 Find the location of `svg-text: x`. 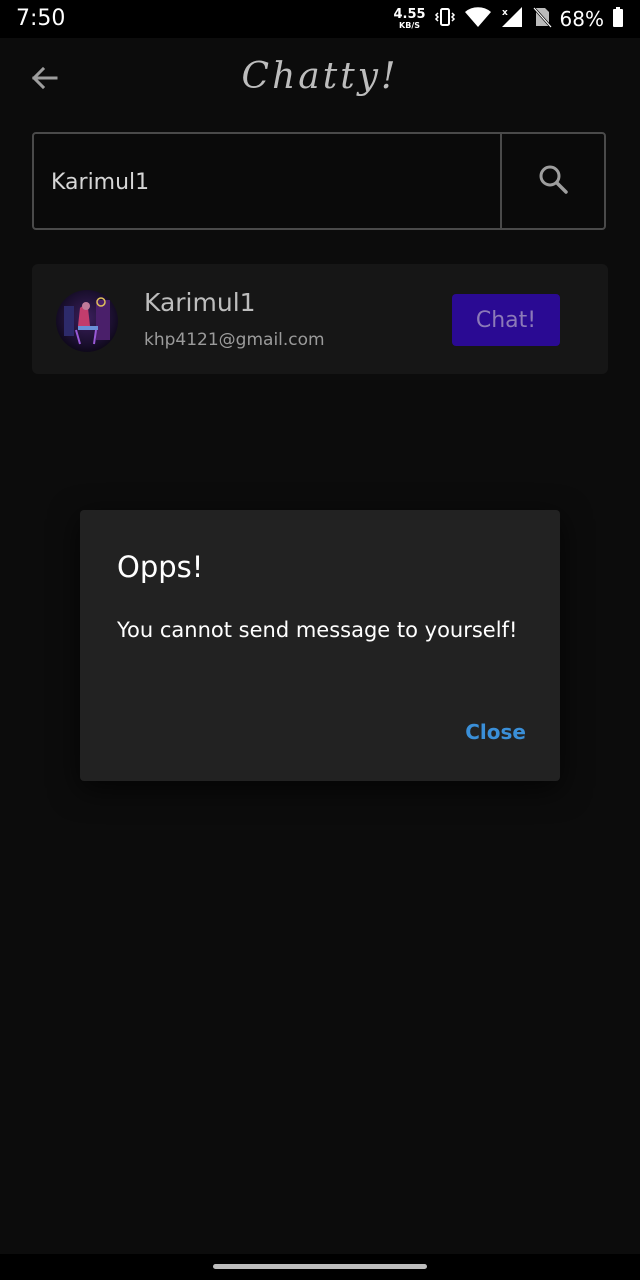

svg-text: x is located at coordinates (505, 13).